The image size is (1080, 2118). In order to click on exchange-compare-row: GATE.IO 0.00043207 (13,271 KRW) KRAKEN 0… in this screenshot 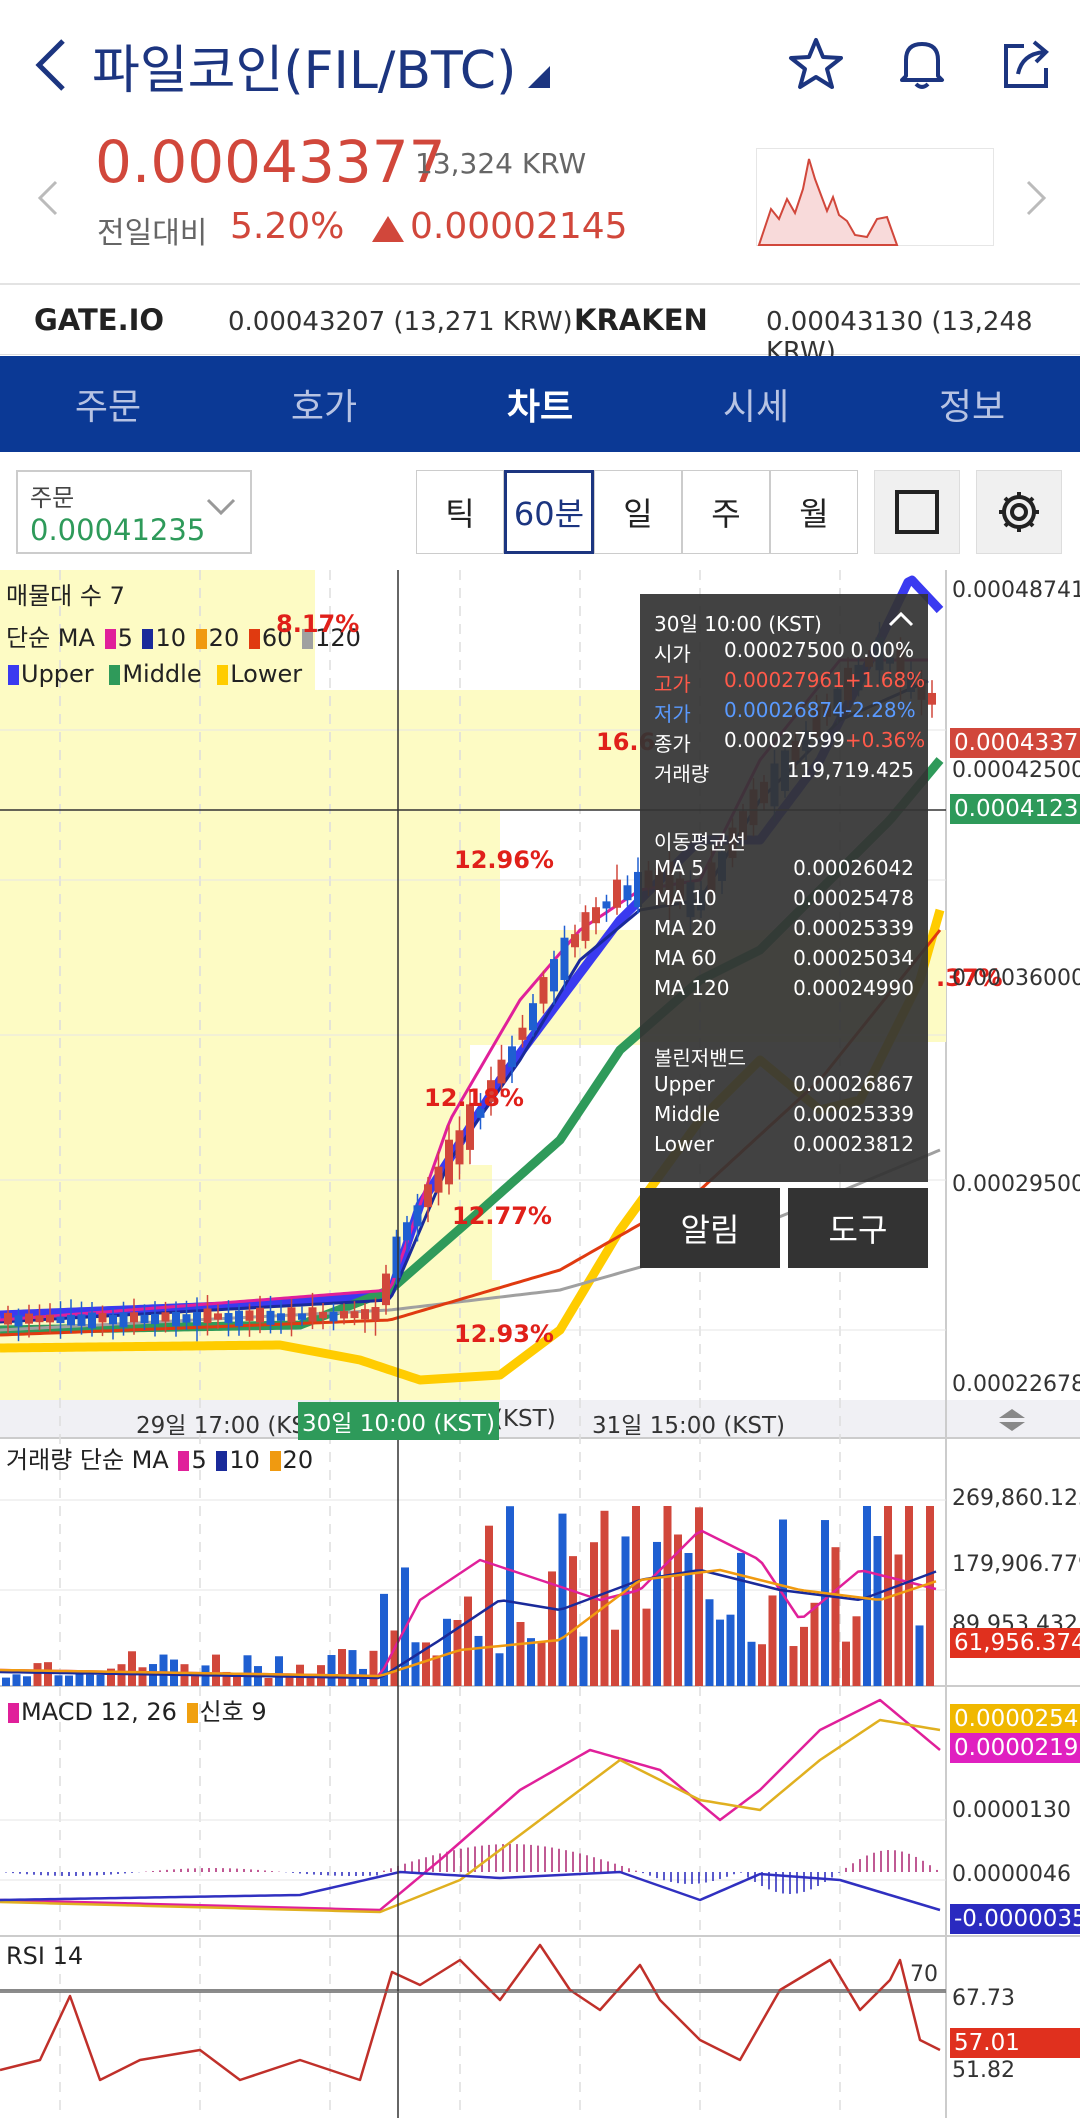, I will do `click(540, 327)`.